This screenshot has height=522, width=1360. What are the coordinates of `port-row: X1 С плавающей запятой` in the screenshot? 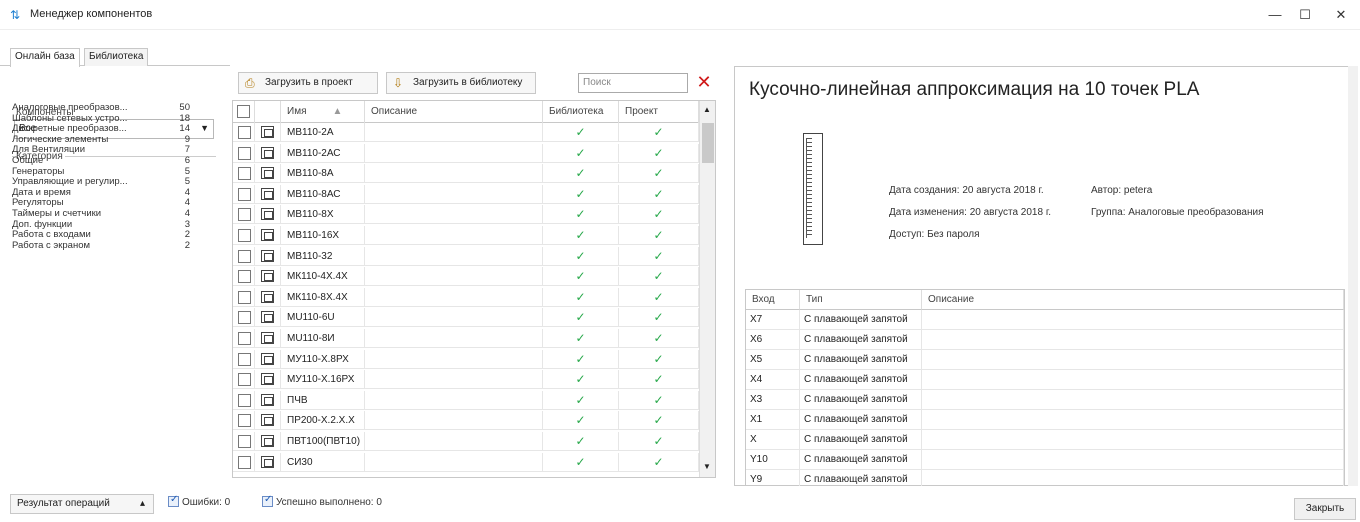 It's located at (1045, 420).